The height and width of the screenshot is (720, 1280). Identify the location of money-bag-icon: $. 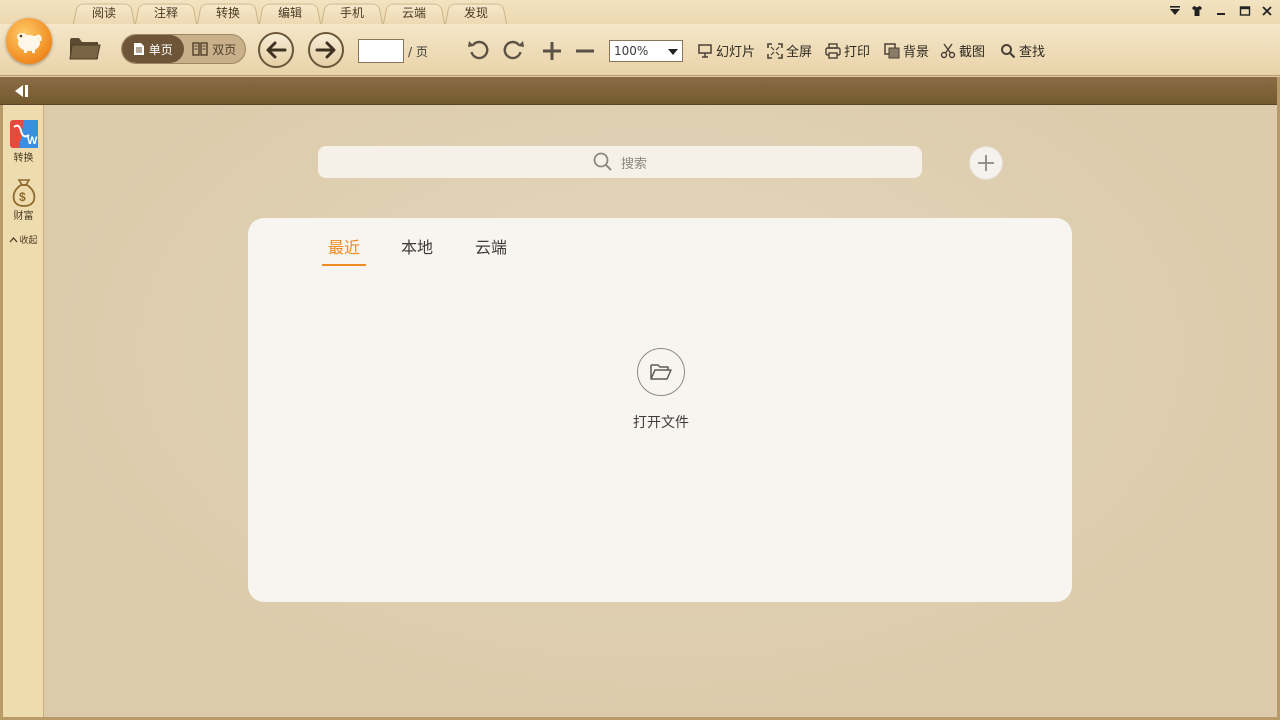
(23, 193).